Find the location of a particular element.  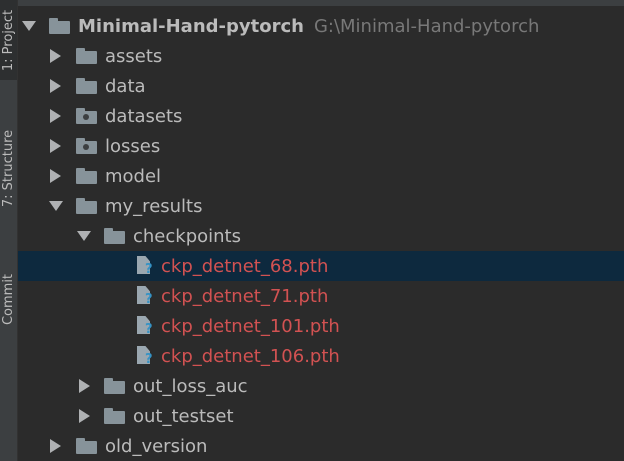

tree-row-file: ? ckp_detnet_71.pth is located at coordinates (321, 296).